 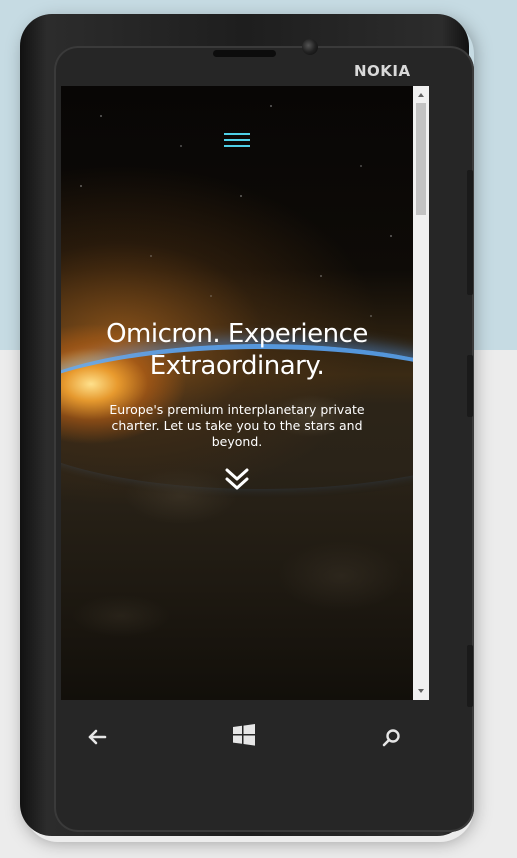 What do you see at coordinates (421, 690) in the screenshot?
I see `scroll-down-arrow-icon` at bounding box center [421, 690].